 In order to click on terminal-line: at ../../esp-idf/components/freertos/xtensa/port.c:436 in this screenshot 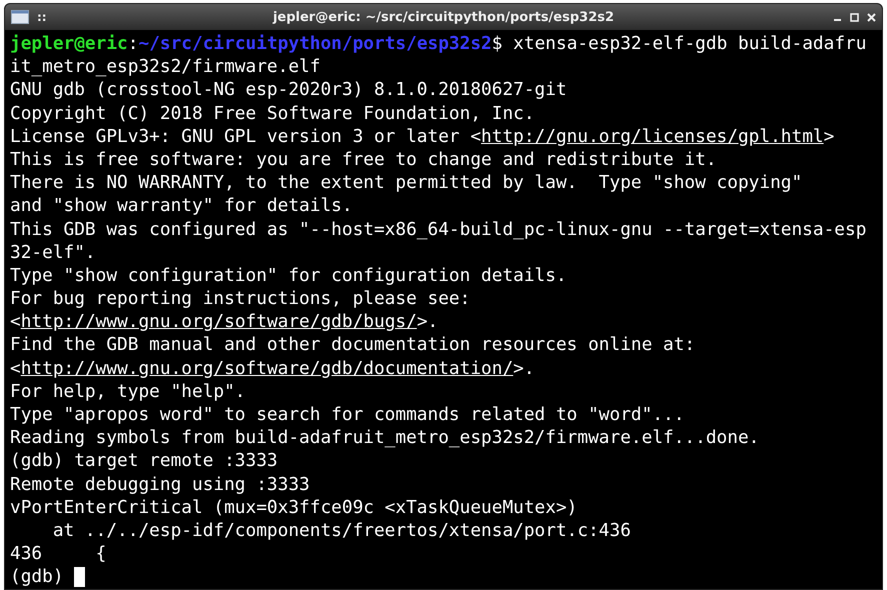, I will do `click(341, 530)`.